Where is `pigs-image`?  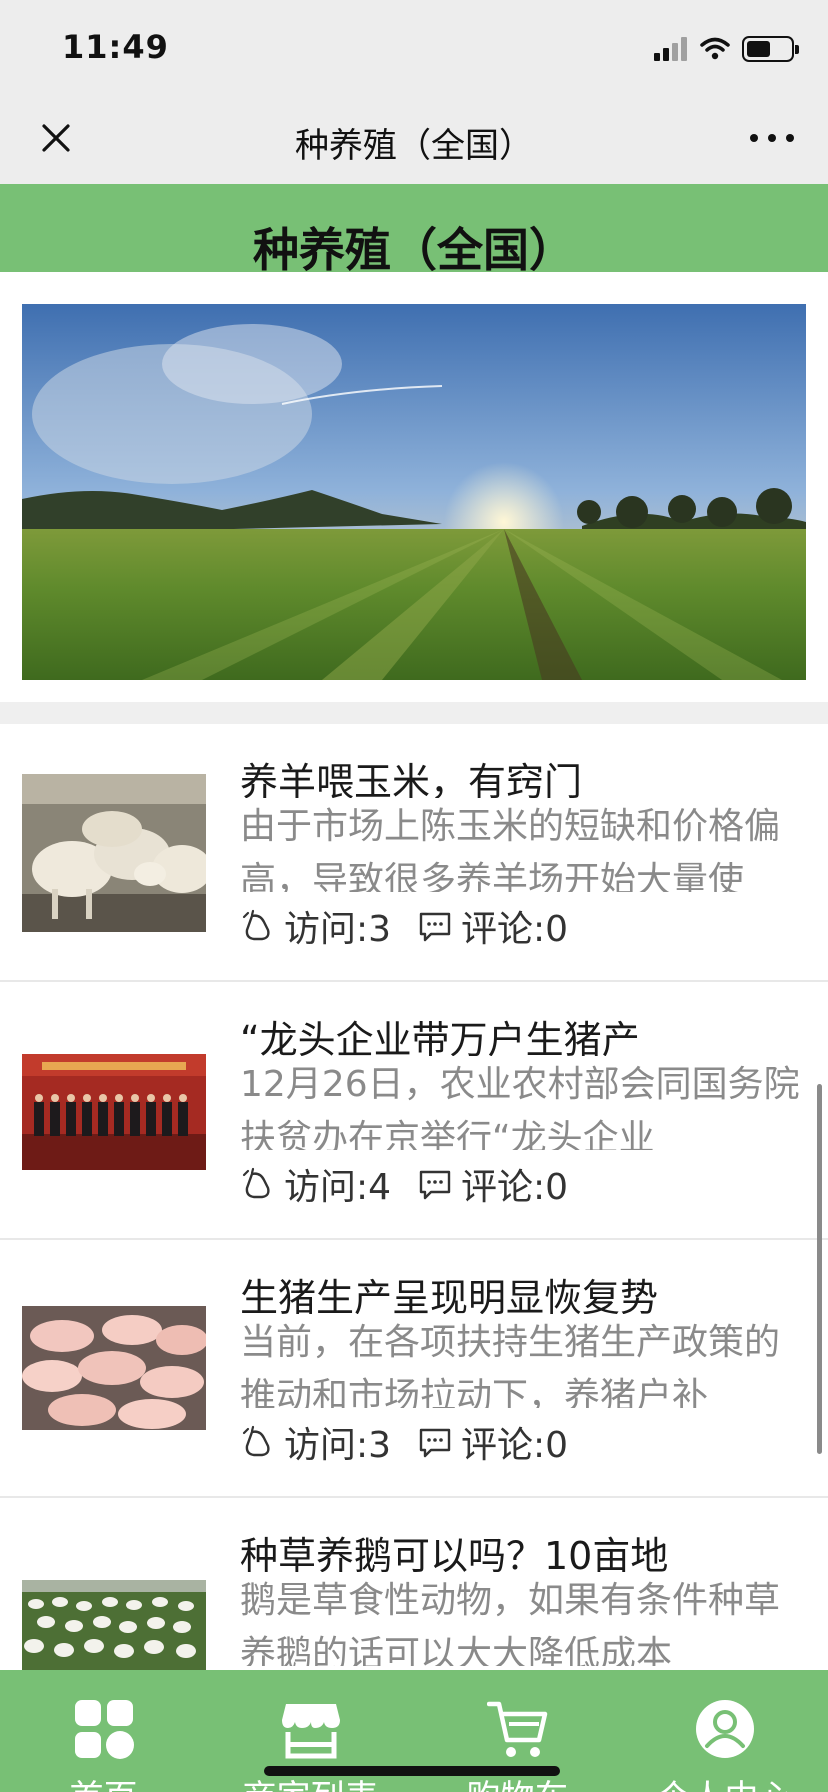
pigs-image is located at coordinates (114, 1368).